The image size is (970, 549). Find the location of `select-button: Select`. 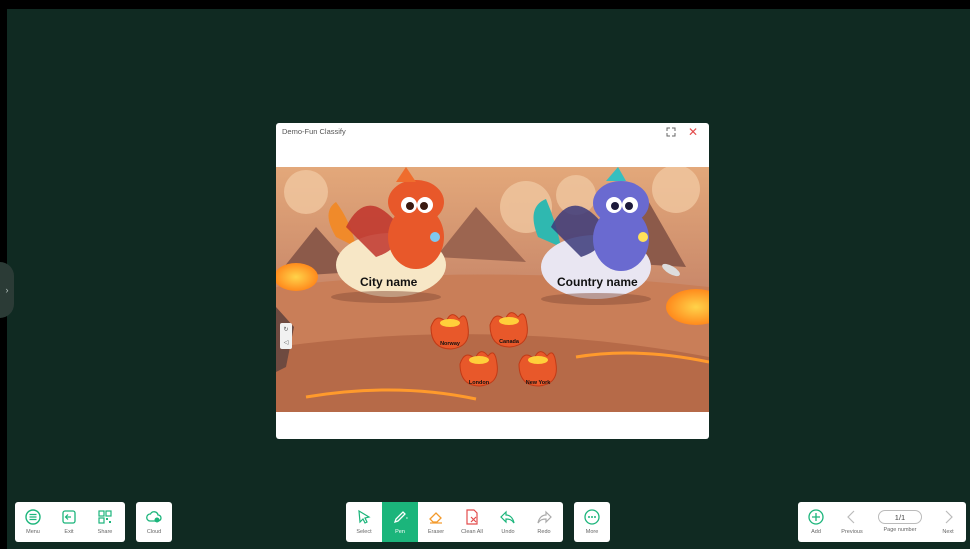

select-button: Select is located at coordinates (364, 522).